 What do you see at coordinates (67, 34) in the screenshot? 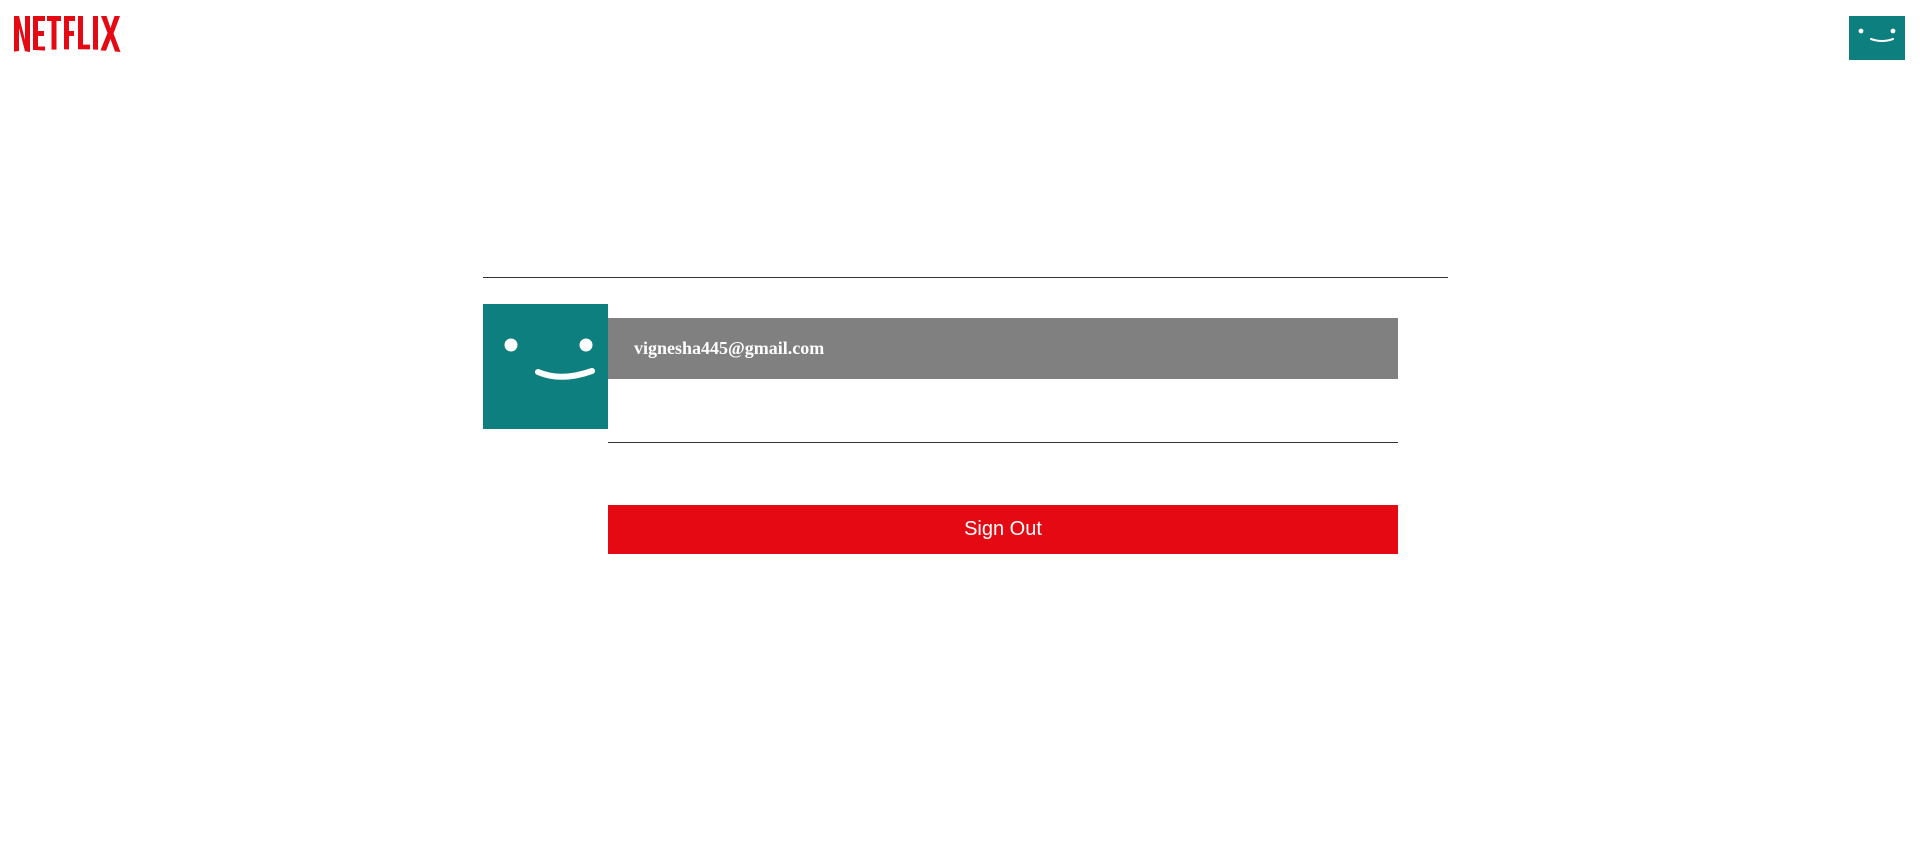
I see `netflix-logo-icon` at bounding box center [67, 34].